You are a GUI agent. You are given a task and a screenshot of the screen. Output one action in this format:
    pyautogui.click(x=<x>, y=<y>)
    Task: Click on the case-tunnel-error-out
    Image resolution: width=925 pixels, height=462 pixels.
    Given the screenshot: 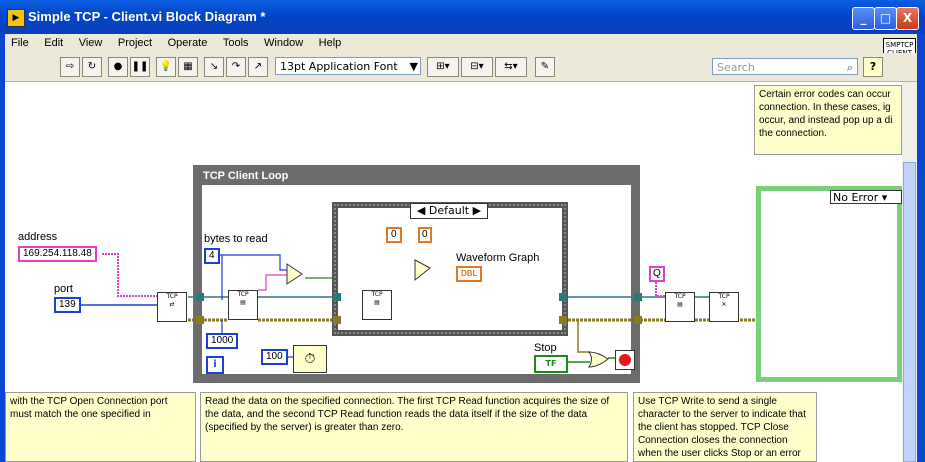 What is the action you would take?
    pyautogui.click(x=563, y=320)
    